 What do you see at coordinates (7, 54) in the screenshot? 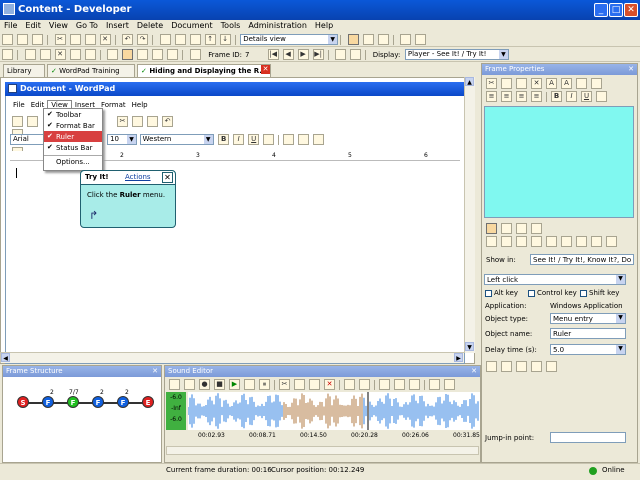
I see `recorder-icon` at bounding box center [7, 54].